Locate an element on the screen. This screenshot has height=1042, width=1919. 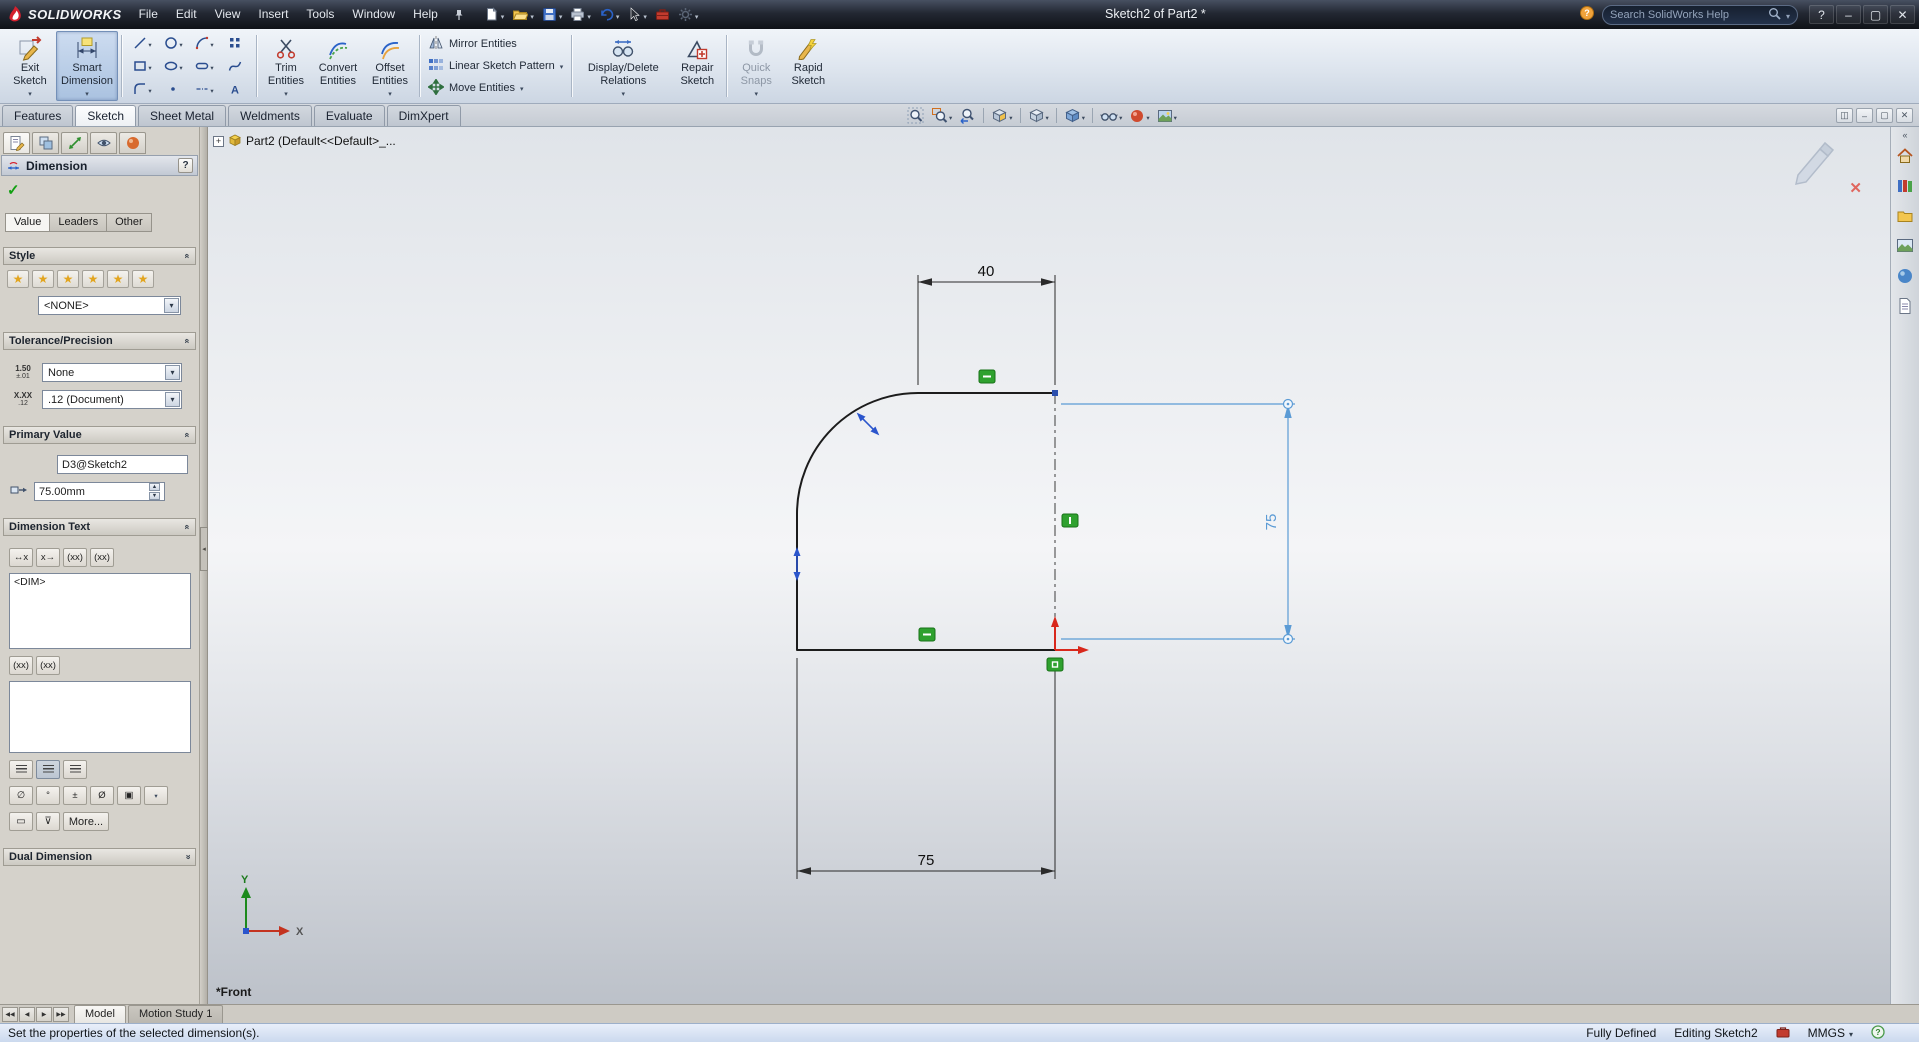
help-bubble-icon: ? is located at coordinates (1587, 14).